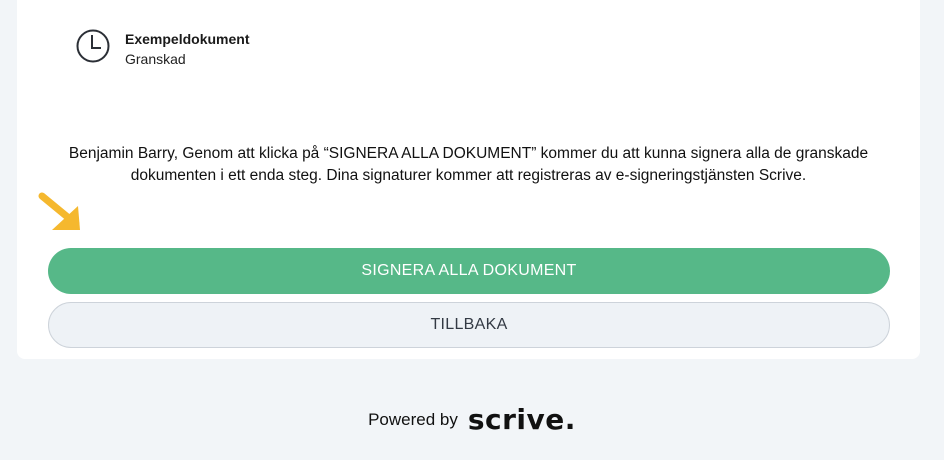  Describe the element at coordinates (59, 211) in the screenshot. I see `pointer-arrow-icon` at that location.